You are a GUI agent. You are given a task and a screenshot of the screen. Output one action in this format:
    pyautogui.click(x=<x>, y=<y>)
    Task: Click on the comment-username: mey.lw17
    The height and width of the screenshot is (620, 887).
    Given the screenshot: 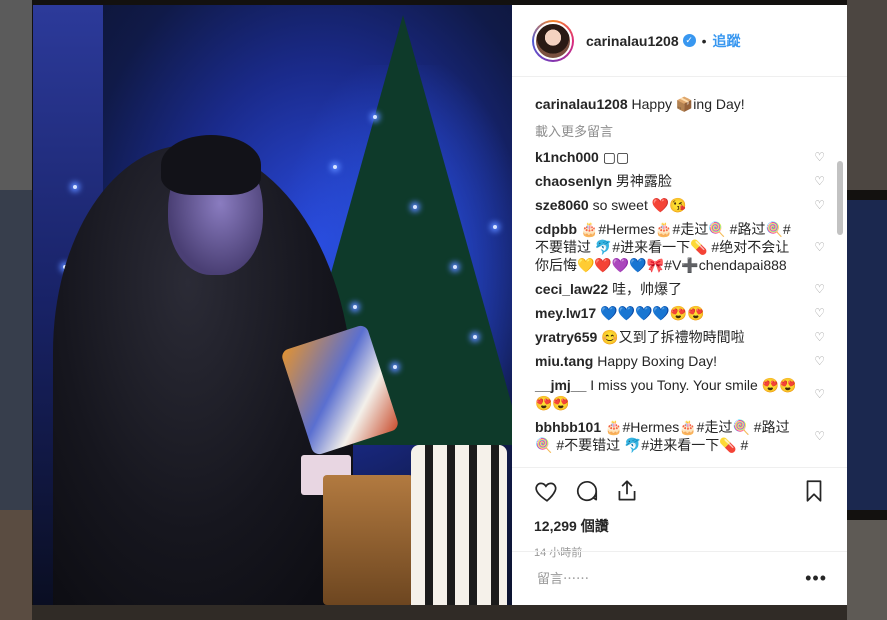 What is the action you would take?
    pyautogui.click(x=565, y=313)
    